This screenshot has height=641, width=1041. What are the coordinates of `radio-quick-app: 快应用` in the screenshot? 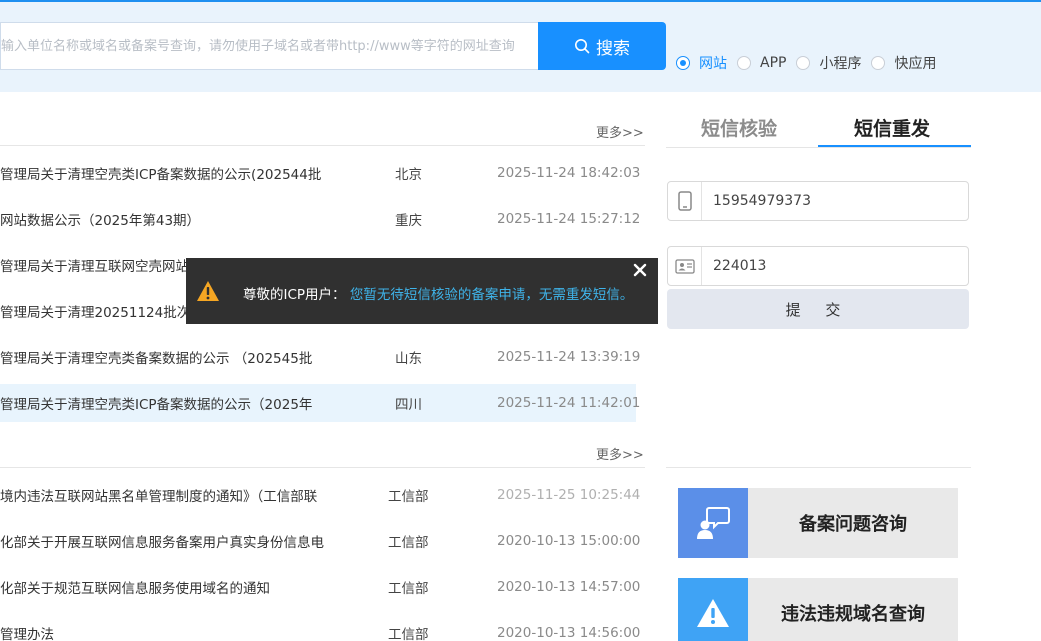 It's located at (903, 63).